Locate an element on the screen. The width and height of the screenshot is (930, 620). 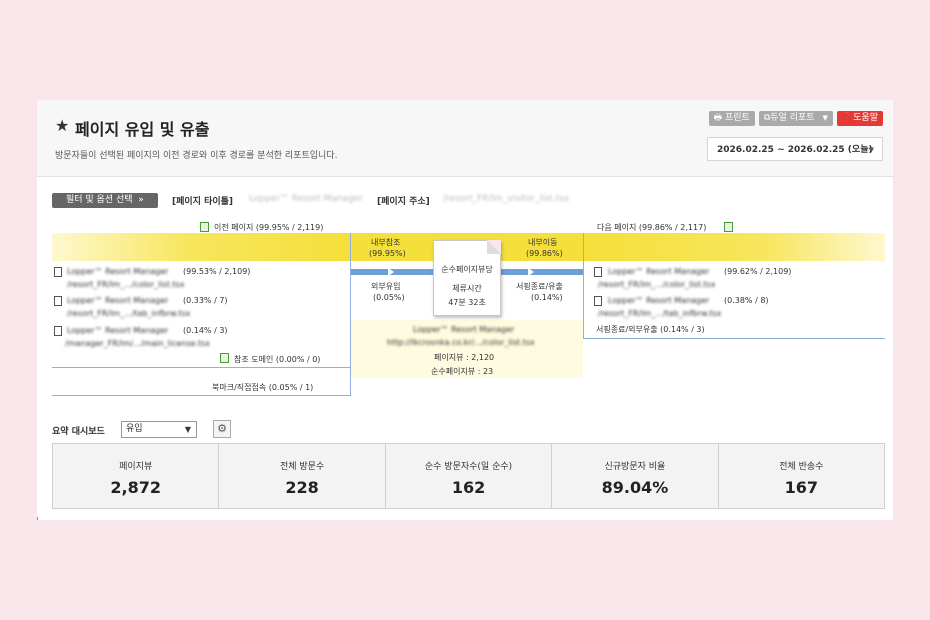
gear-icon: ⚙ is located at coordinates (222, 428).